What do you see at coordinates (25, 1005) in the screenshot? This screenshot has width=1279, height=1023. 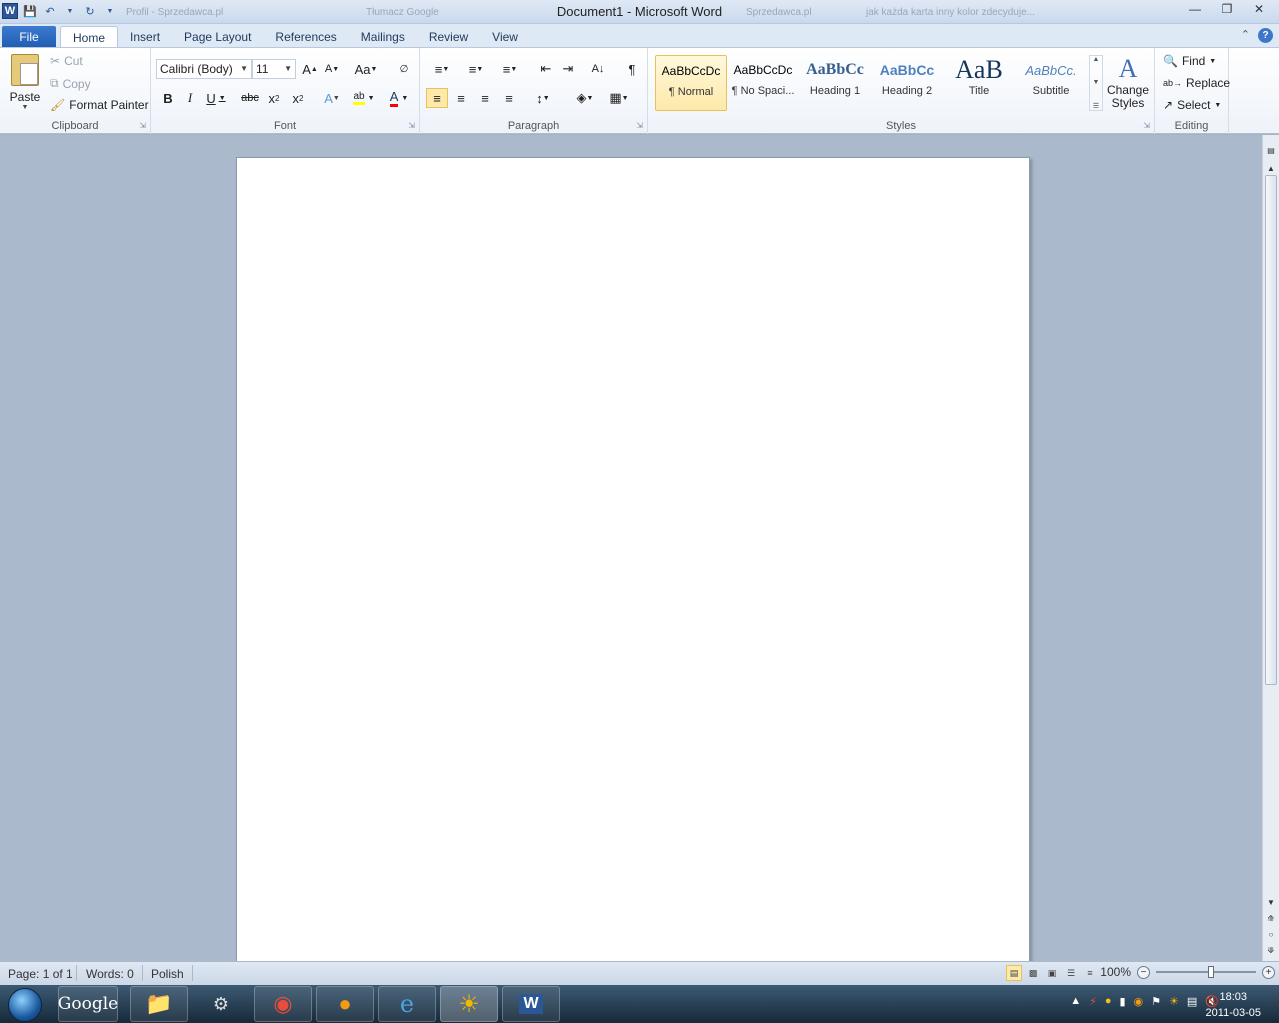 I see `start-button` at bounding box center [25, 1005].